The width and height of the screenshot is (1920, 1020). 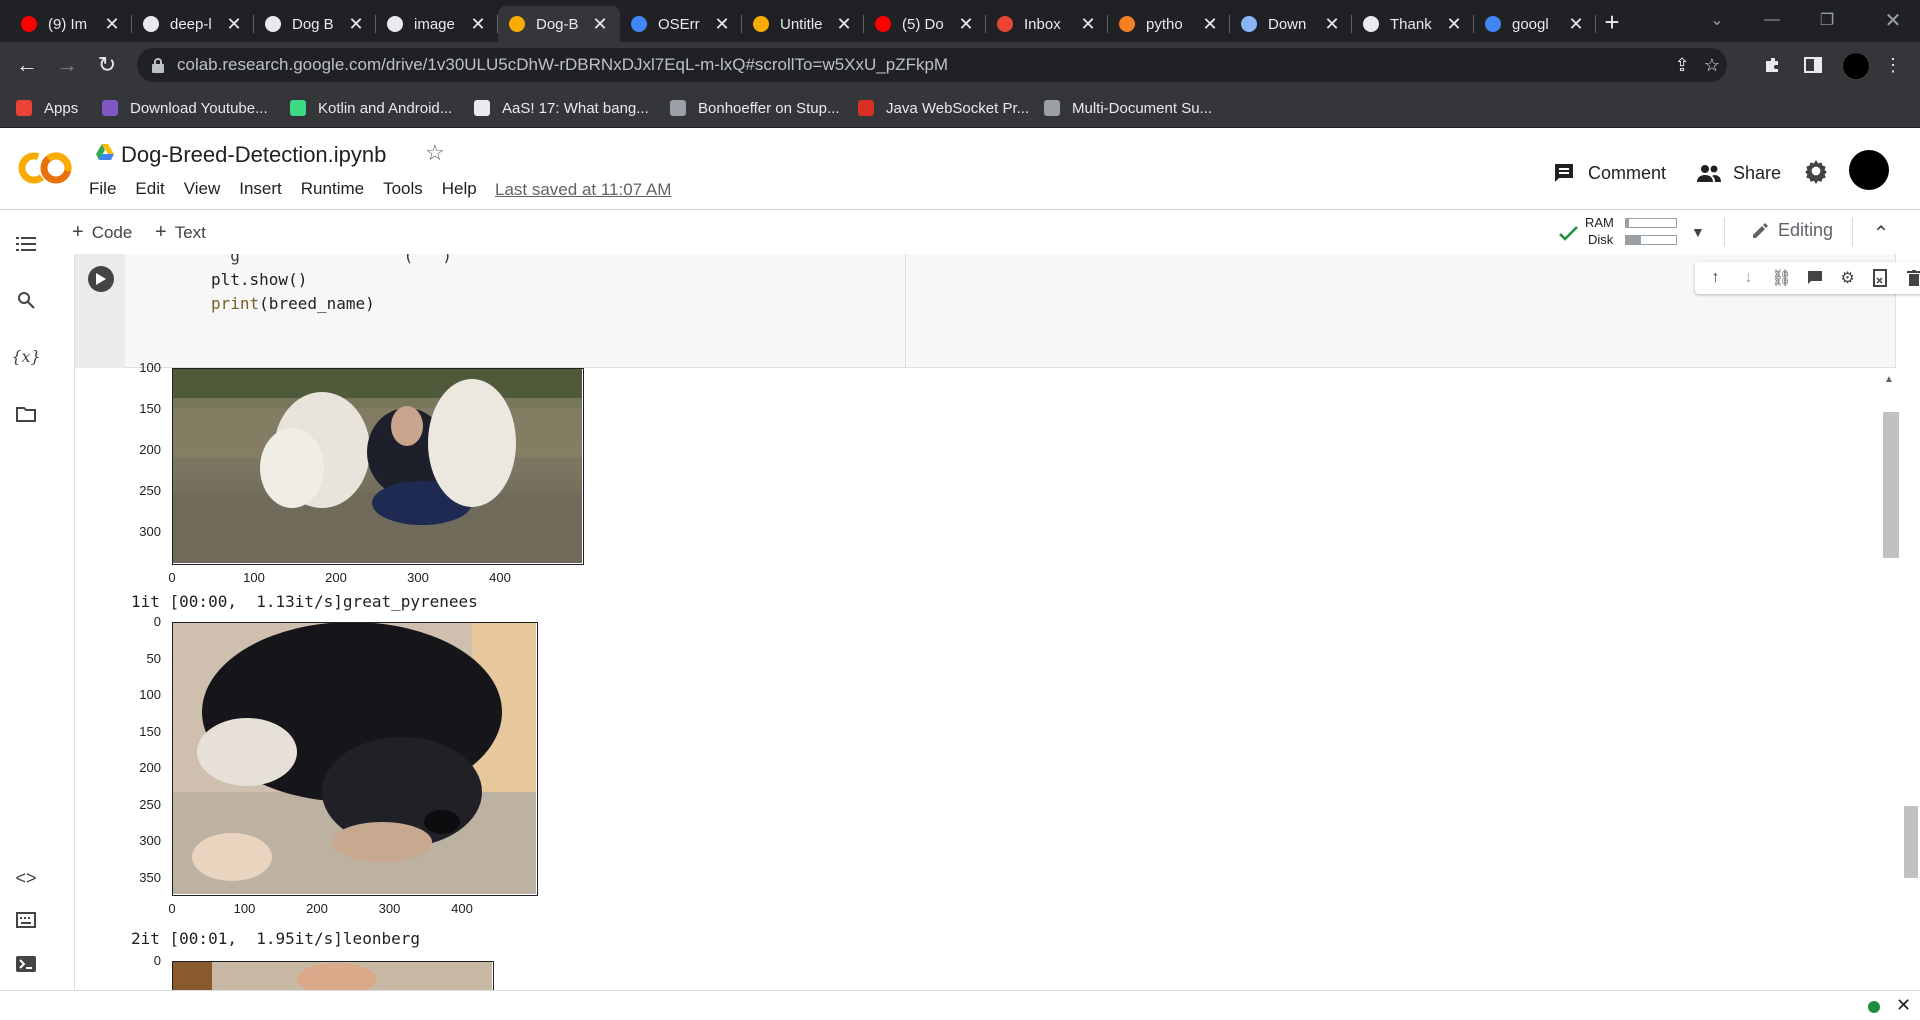 I want to click on browser-tab: (5) Do ✕, so click(x=925, y=24).